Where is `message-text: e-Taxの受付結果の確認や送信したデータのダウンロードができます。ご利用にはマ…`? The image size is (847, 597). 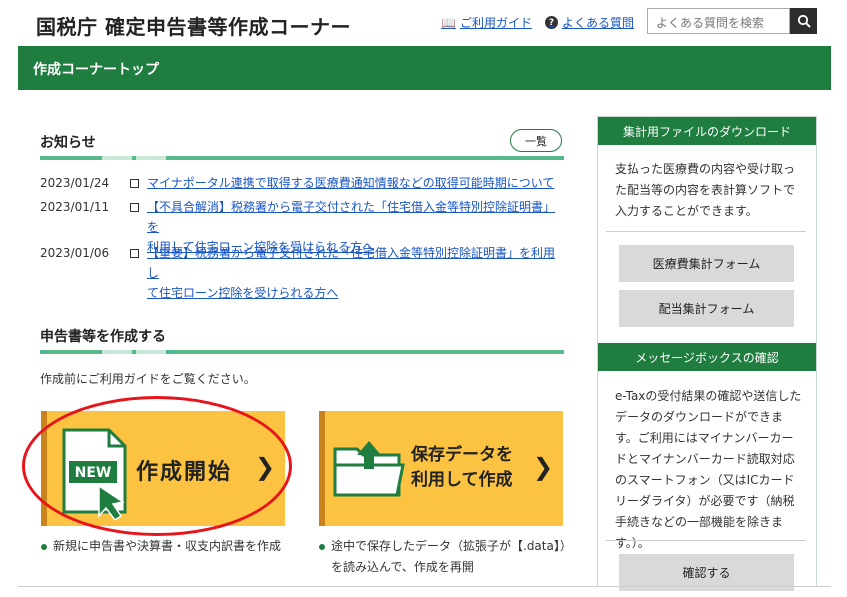 message-text: e-Taxの受付結果の確認や送信したデータのダウンロードができます。ご利用にはマ… is located at coordinates (708, 469).